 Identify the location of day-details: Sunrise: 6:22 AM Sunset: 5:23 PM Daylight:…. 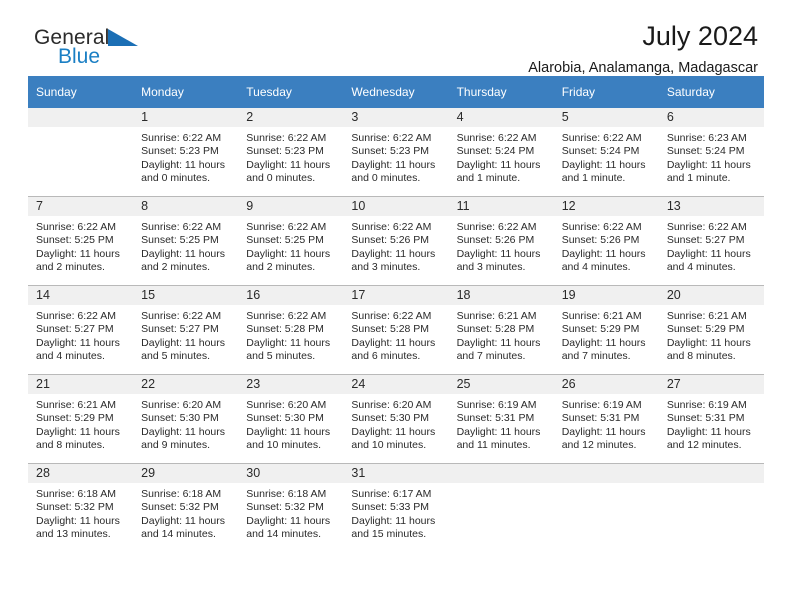
(290, 156).